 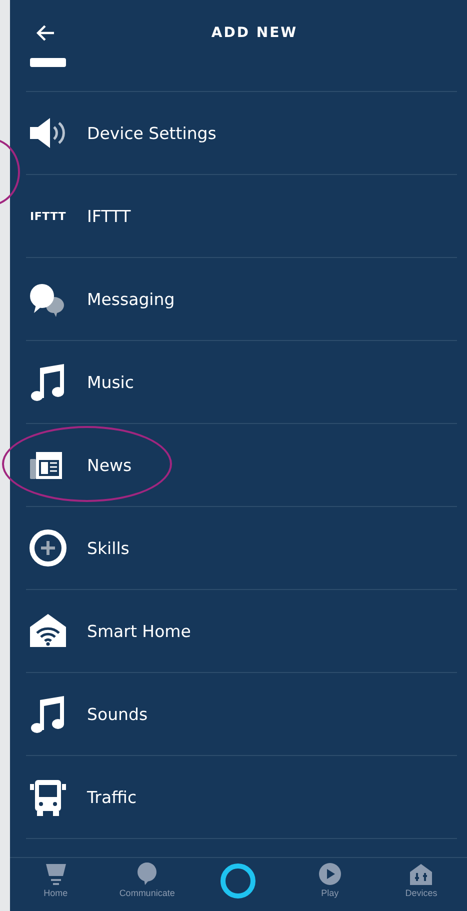 What do you see at coordinates (241, 714) in the screenshot?
I see `menu-item: Sounds` at bounding box center [241, 714].